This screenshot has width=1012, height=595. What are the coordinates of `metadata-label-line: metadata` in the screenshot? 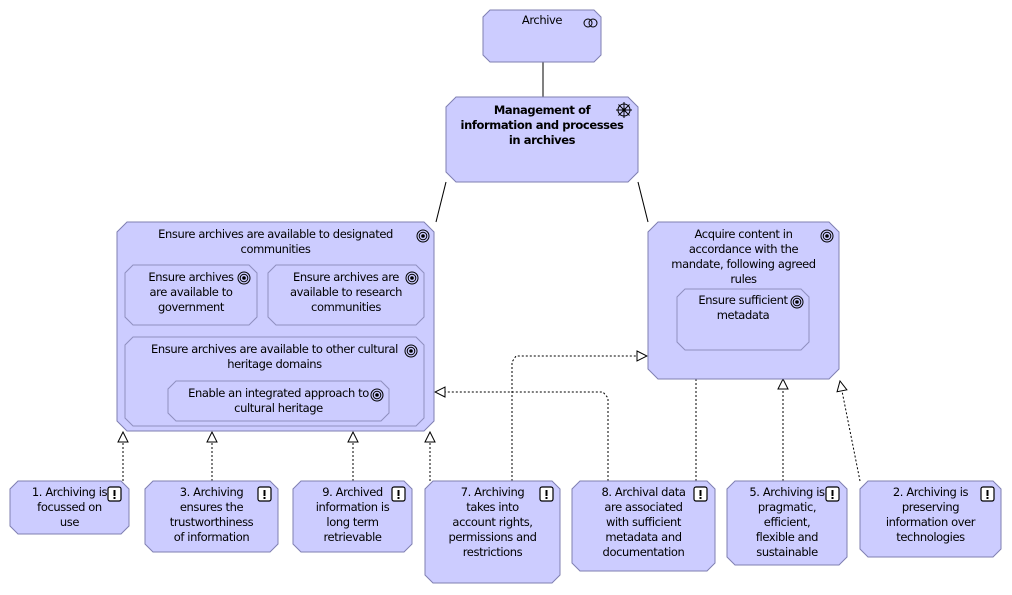 It's located at (743, 315).